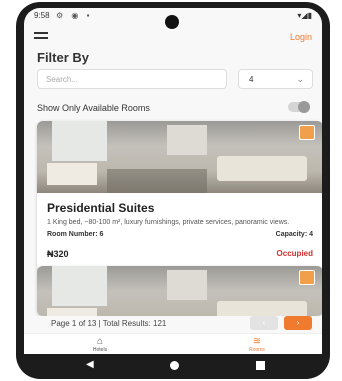  I want to click on room-name: Presidential Suites, so click(101, 208).